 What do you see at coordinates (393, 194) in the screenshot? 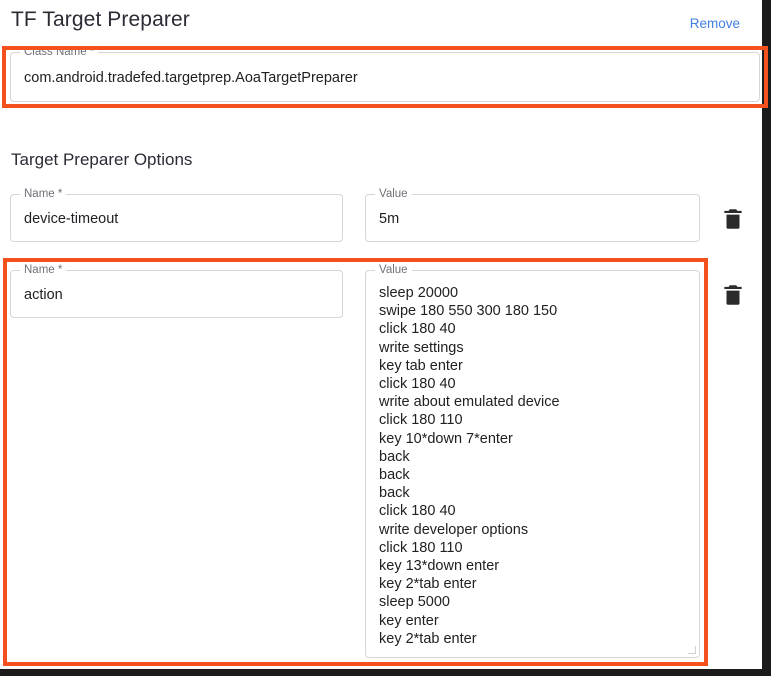
I see `option-value-label-1: Value` at bounding box center [393, 194].